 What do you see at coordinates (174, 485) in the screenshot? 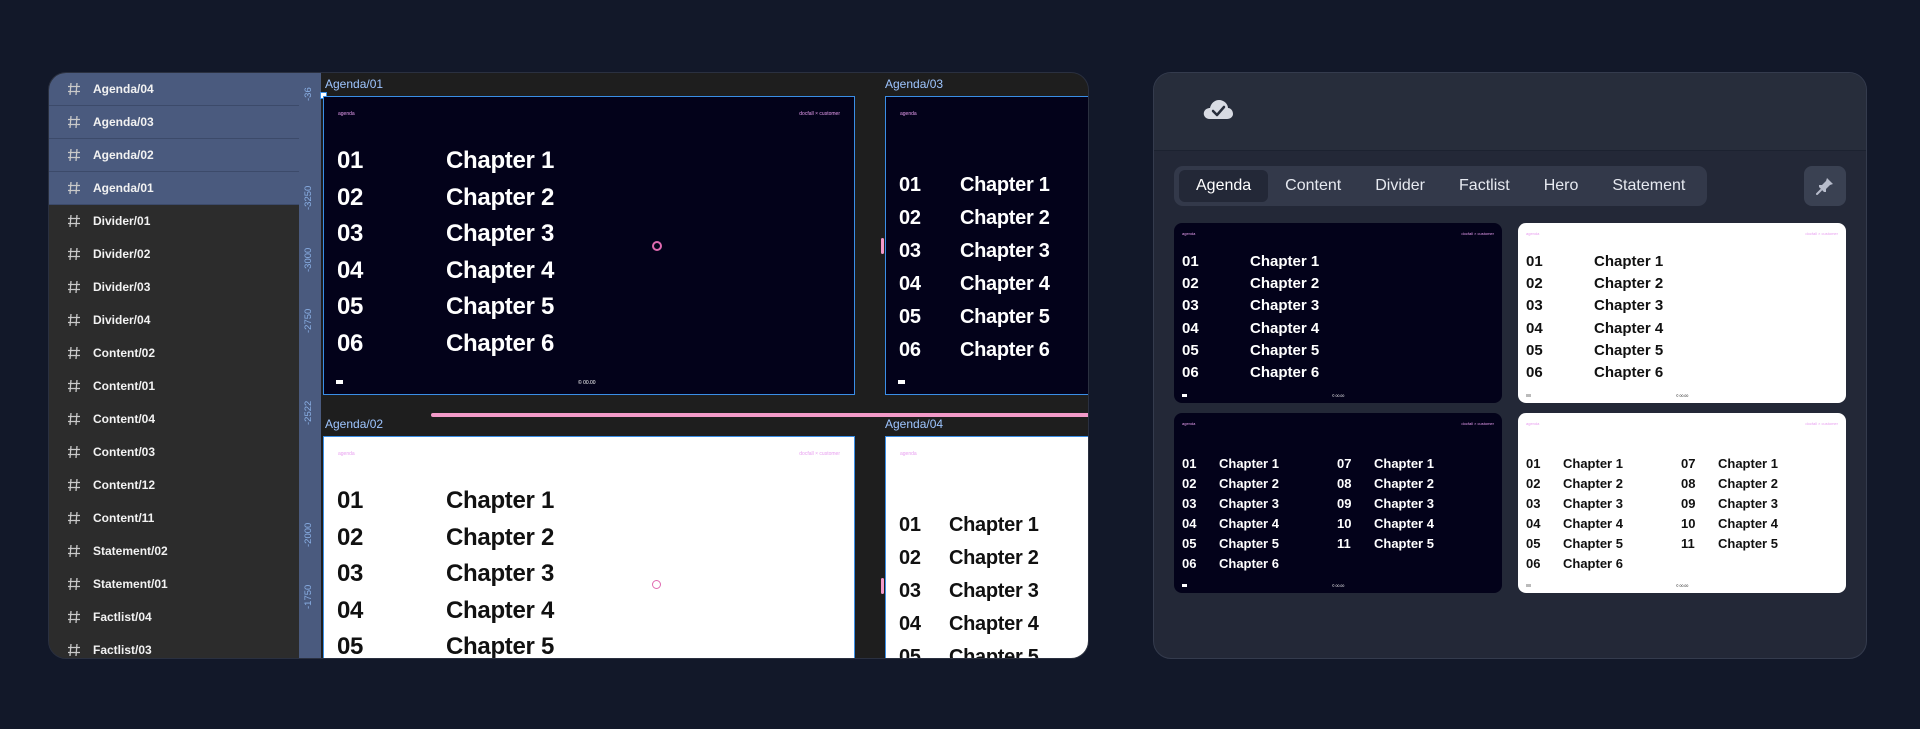
I see `layer-item: Content/12` at bounding box center [174, 485].